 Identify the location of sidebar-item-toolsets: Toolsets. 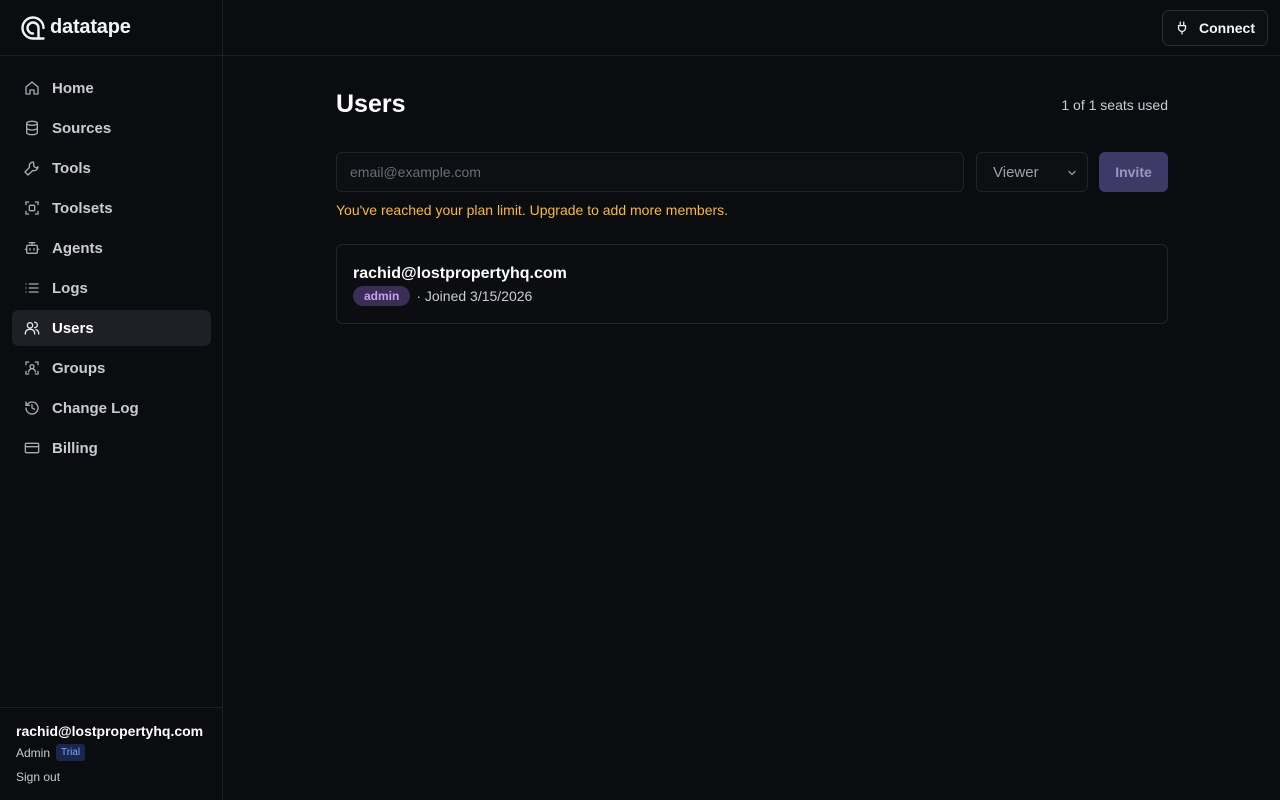
(111, 208).